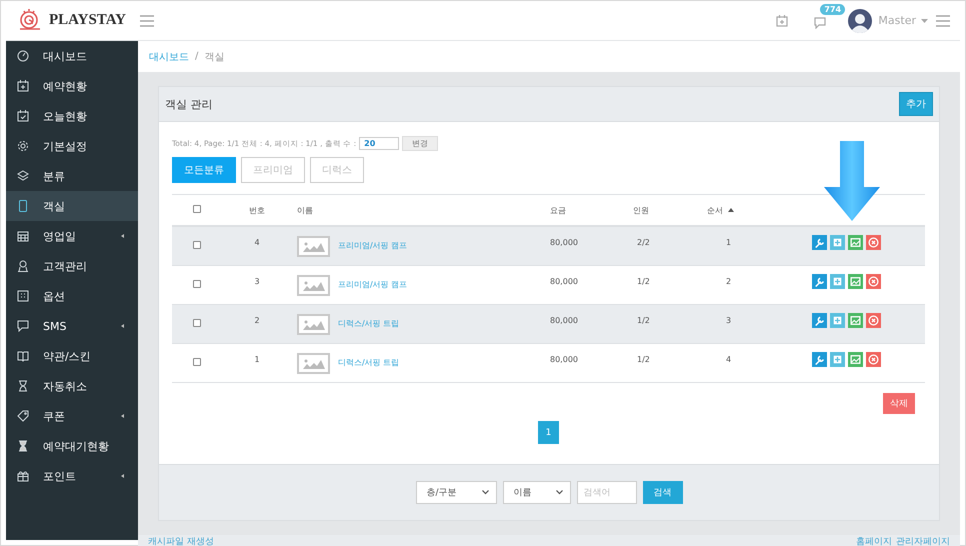 The height and width of the screenshot is (546, 966). What do you see at coordinates (23, 236) in the screenshot?
I see `calendar-grid-icon` at bounding box center [23, 236].